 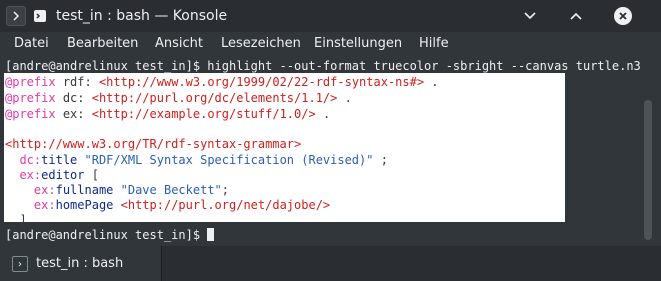 What do you see at coordinates (106, 235) in the screenshot?
I see `prompt: [andre@andrelinux test_in]$` at bounding box center [106, 235].